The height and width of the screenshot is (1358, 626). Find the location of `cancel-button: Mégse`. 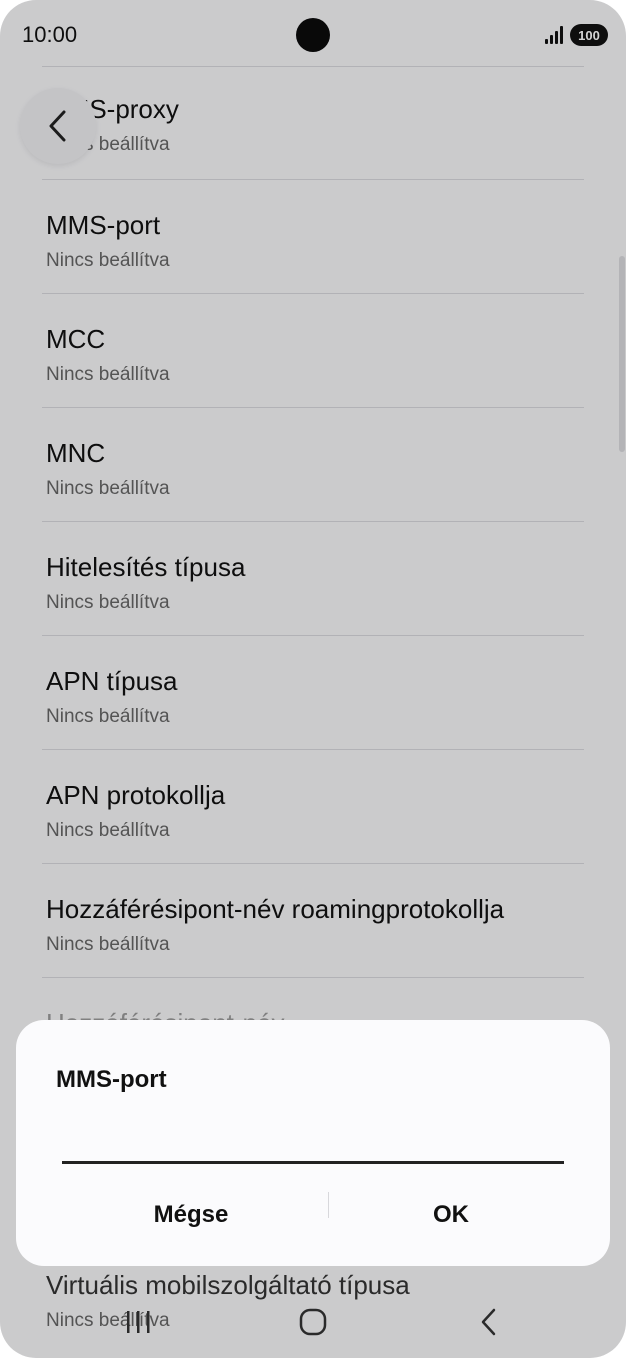

cancel-button: Mégse is located at coordinates (191, 1215).